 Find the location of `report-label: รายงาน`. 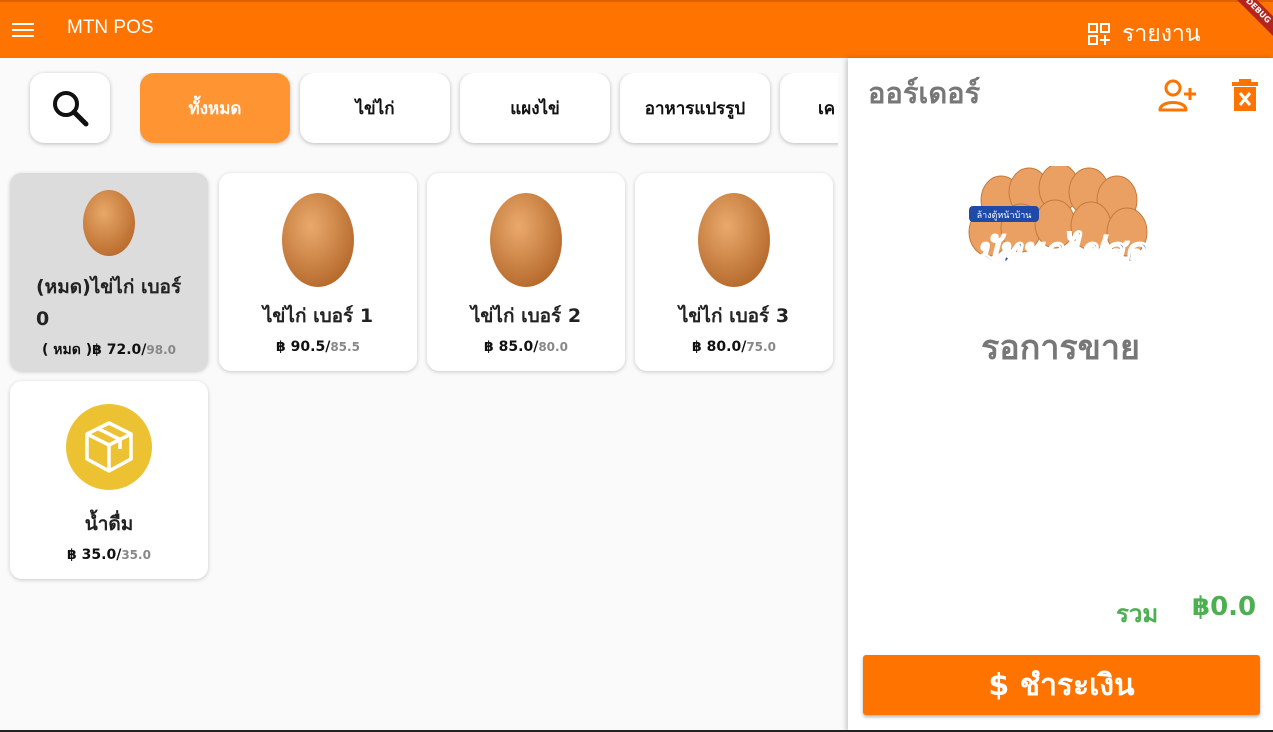

report-label: รายงาน is located at coordinates (1161, 34).